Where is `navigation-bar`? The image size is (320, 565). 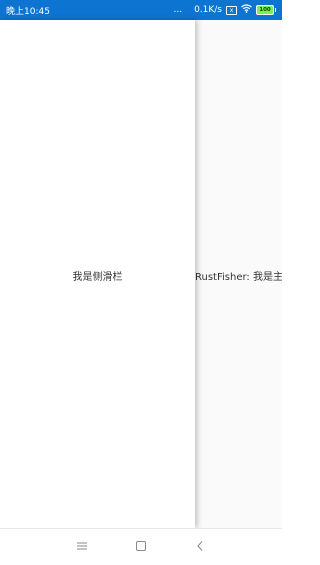
navigation-bar is located at coordinates (141, 546).